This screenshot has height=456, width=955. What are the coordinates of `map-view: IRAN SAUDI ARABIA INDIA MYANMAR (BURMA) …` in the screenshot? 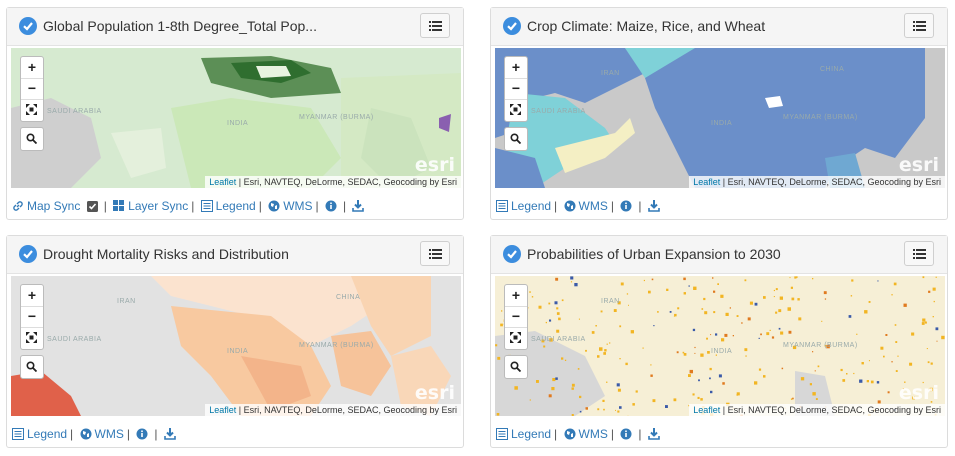 It's located at (720, 346).